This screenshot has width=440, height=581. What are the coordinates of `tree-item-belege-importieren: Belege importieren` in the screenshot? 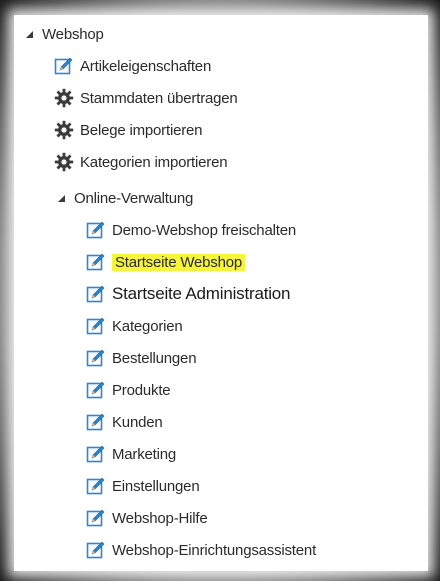 It's located at (128, 130).